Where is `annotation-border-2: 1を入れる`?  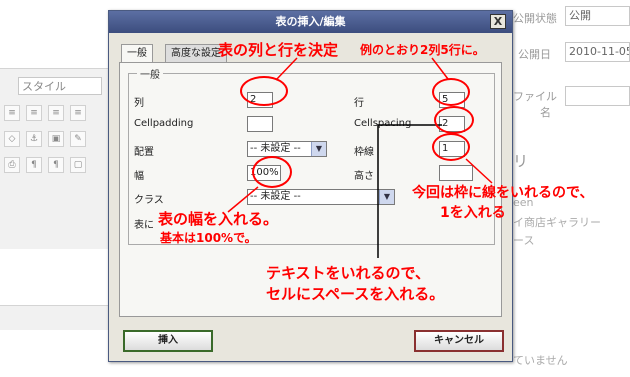 annotation-border-2: 1を入れる is located at coordinates (473, 213).